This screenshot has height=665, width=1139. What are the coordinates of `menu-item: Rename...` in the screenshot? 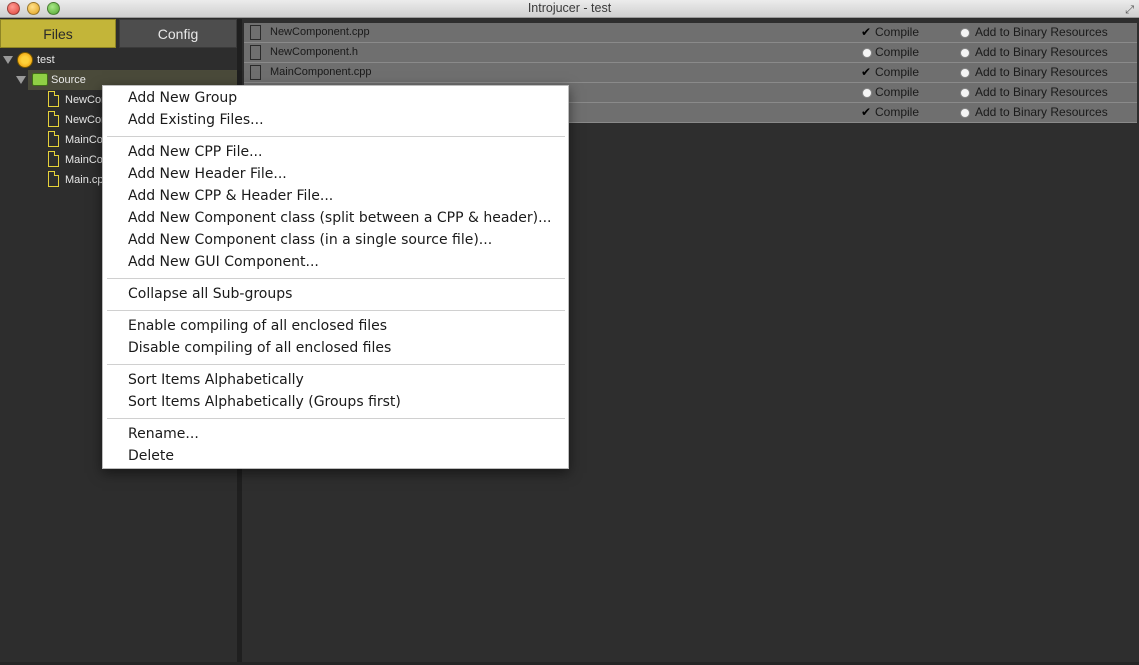 It's located at (163, 434).